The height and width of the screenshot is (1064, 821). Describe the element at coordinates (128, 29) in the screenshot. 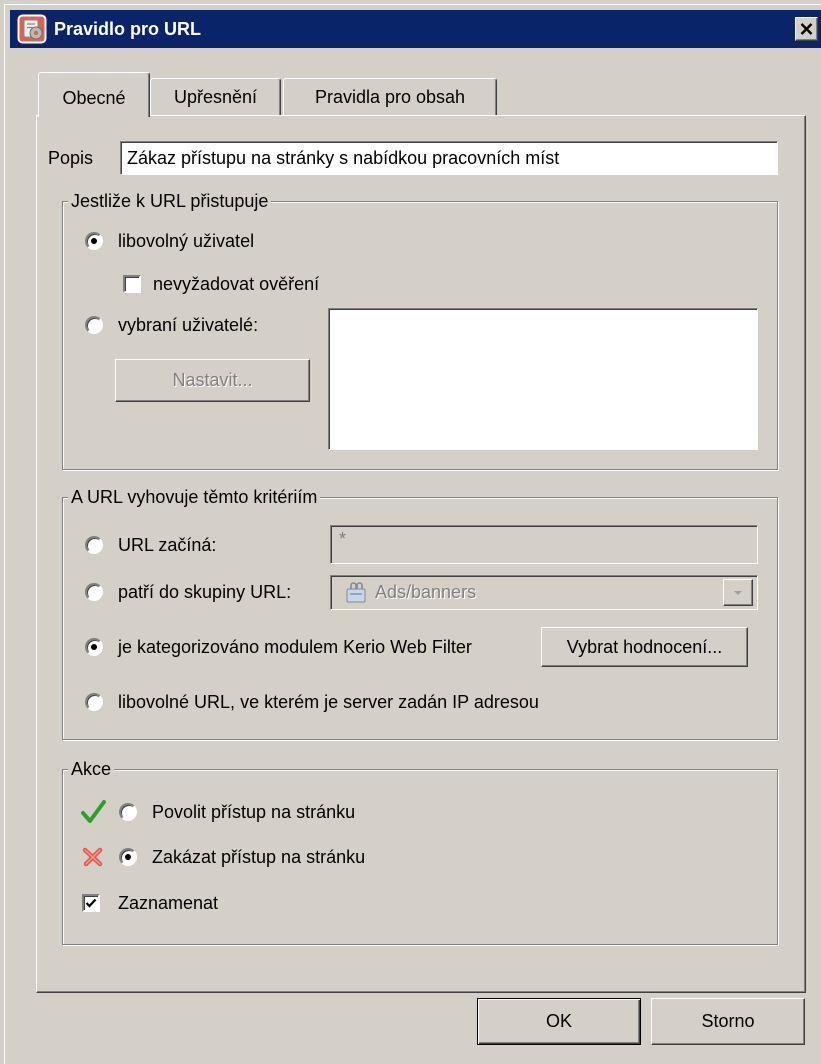

I see `window-title: Pravidlo pro URL` at that location.